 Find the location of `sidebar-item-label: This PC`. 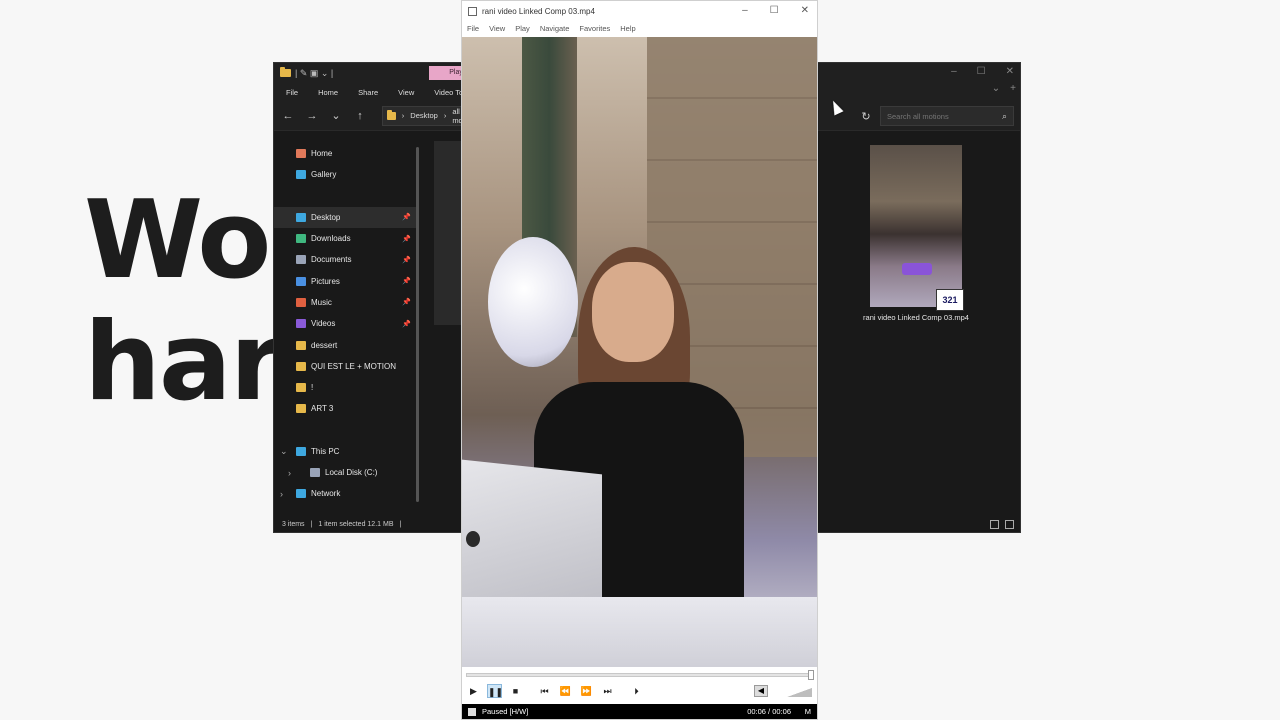

sidebar-item-label: This PC is located at coordinates (325, 451).